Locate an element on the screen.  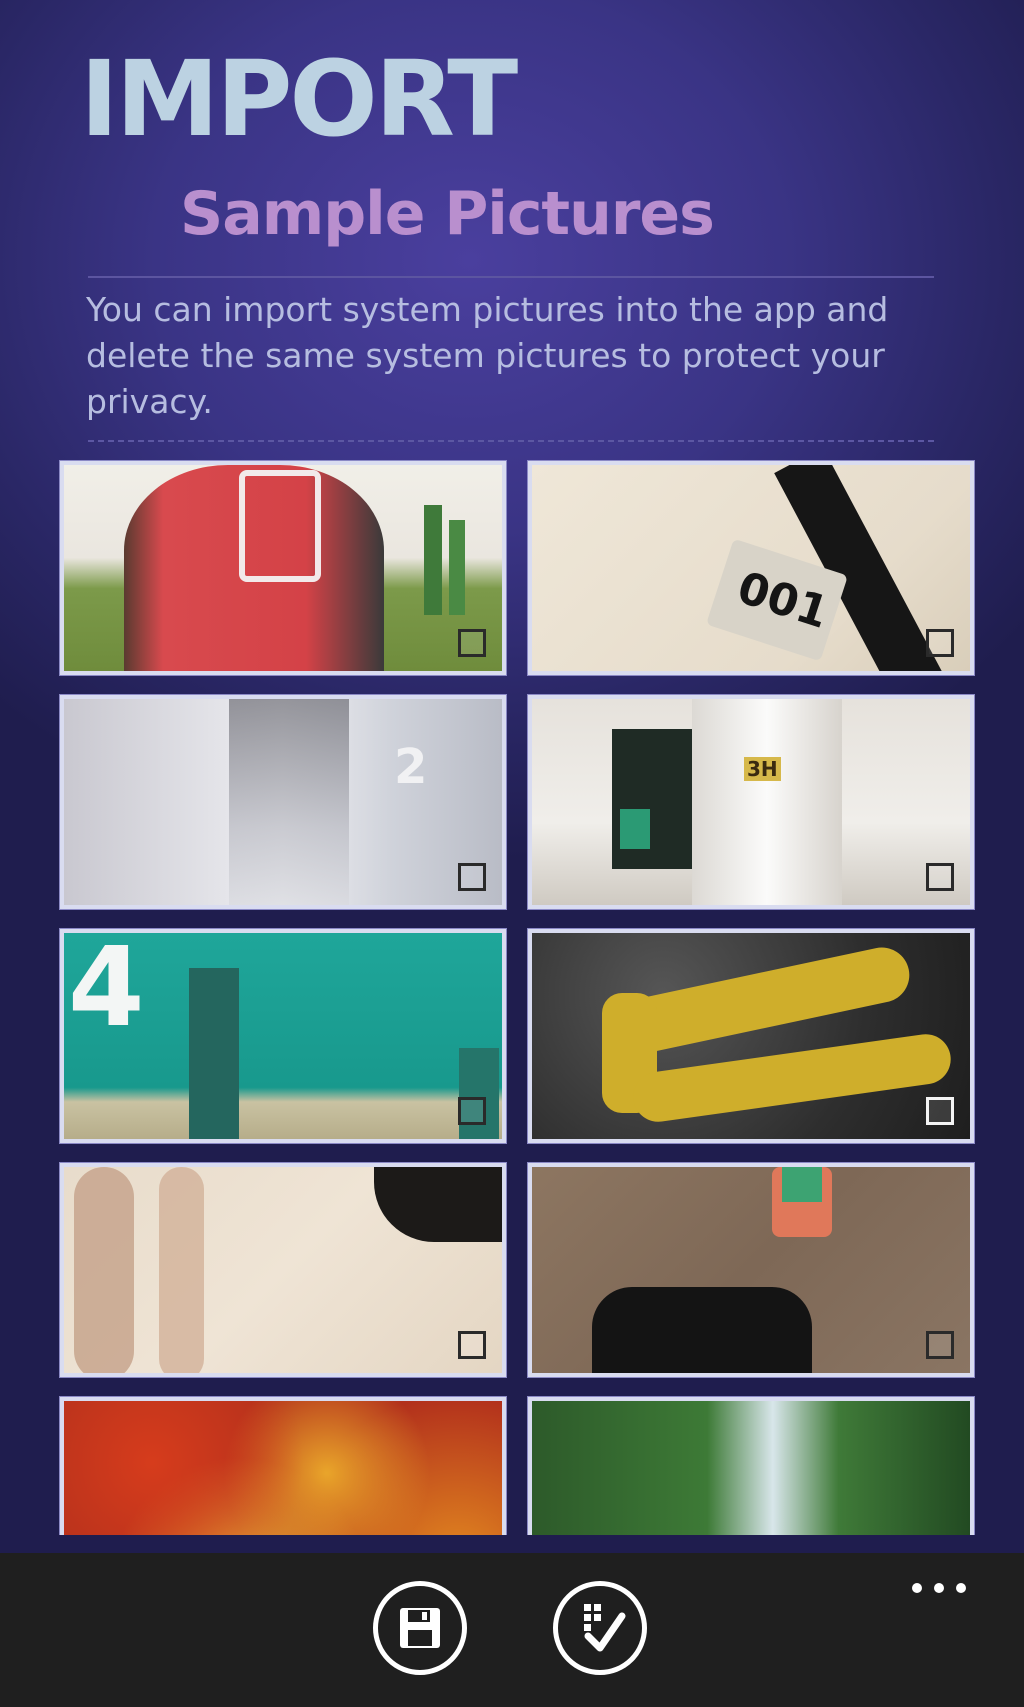
wall-number: 4 is located at coordinates (106, 990).